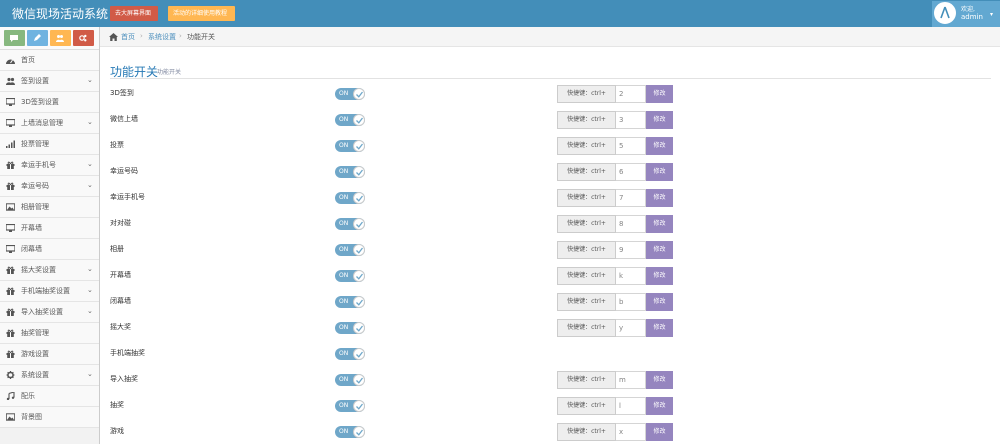 The height and width of the screenshot is (444, 1000). Describe the element at coordinates (631, 250) in the screenshot. I see `hotkey-input: 9` at that location.